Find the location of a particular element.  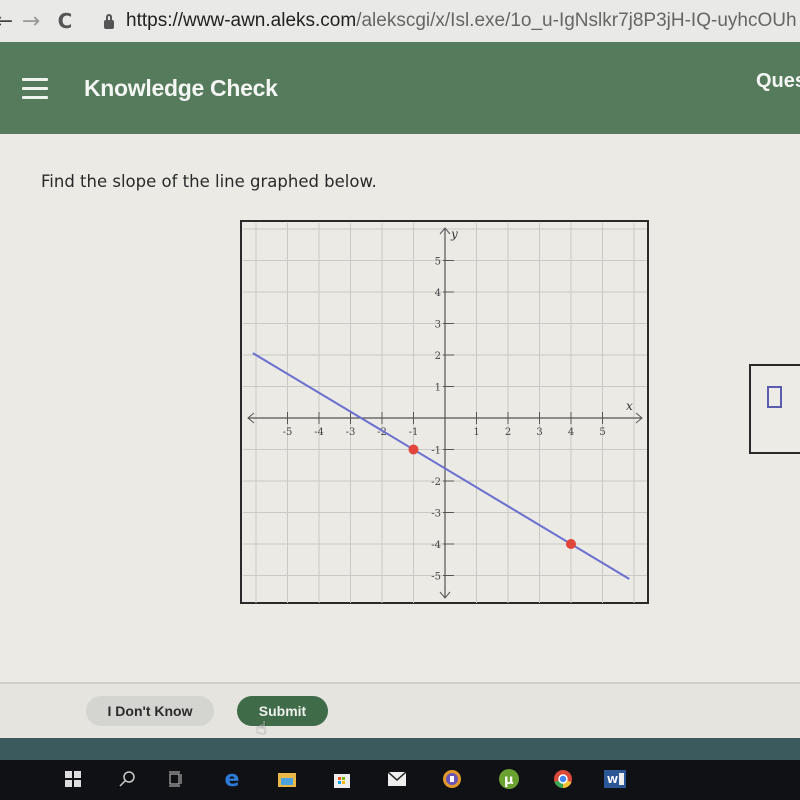

answer-input is located at coordinates (774, 409).